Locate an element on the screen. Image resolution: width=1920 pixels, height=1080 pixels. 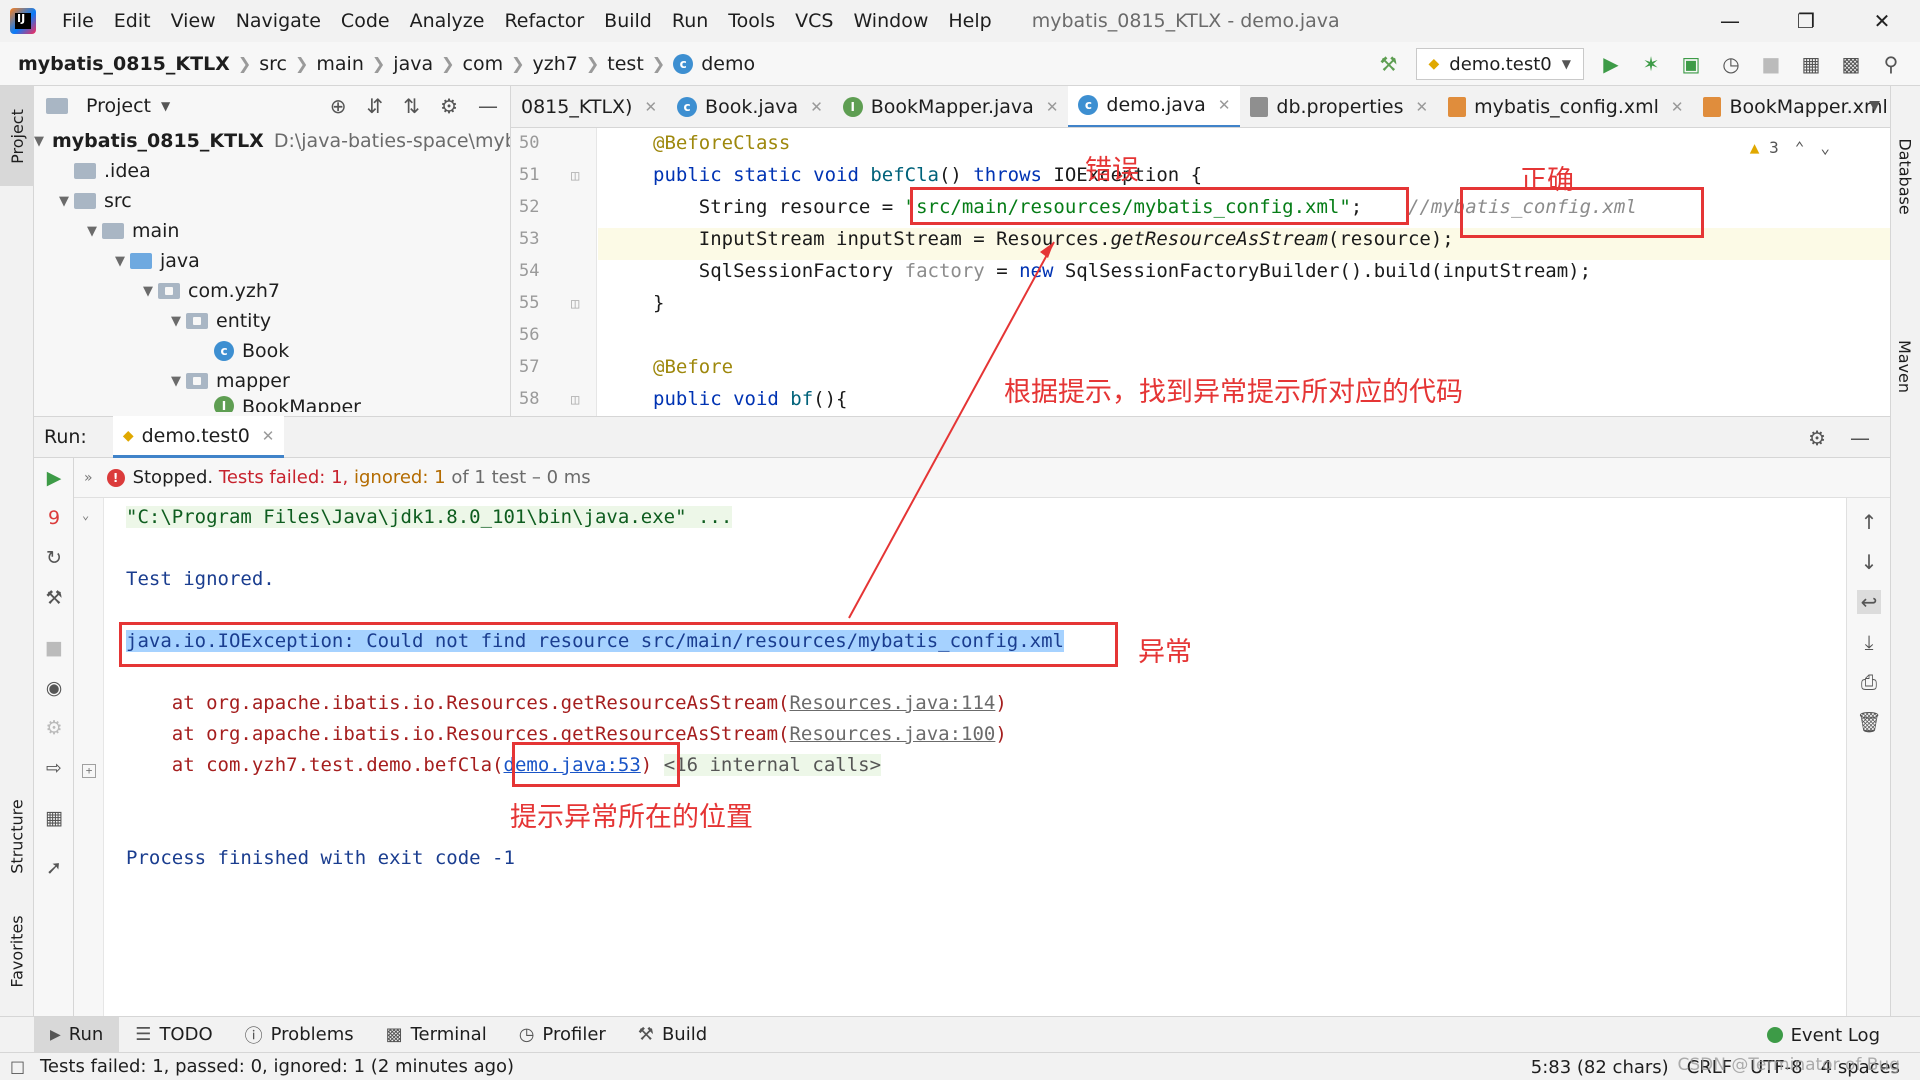
bottom-tab-problems: ⓘ Problems is located at coordinates (299, 1035).